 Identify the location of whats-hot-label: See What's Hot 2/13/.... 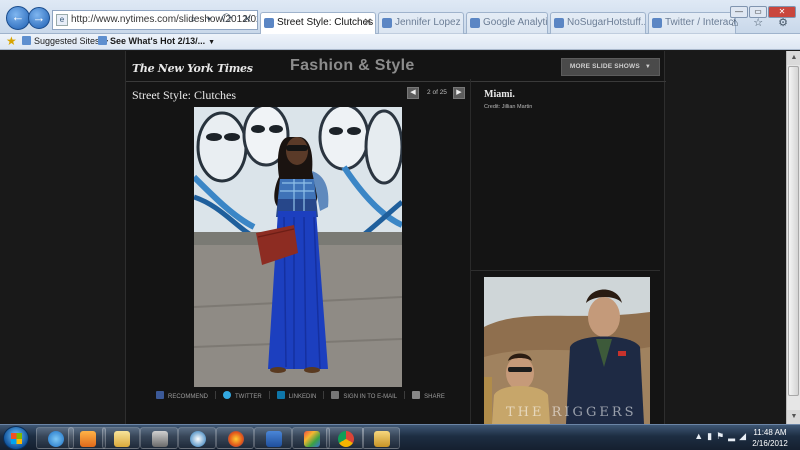
(158, 41).